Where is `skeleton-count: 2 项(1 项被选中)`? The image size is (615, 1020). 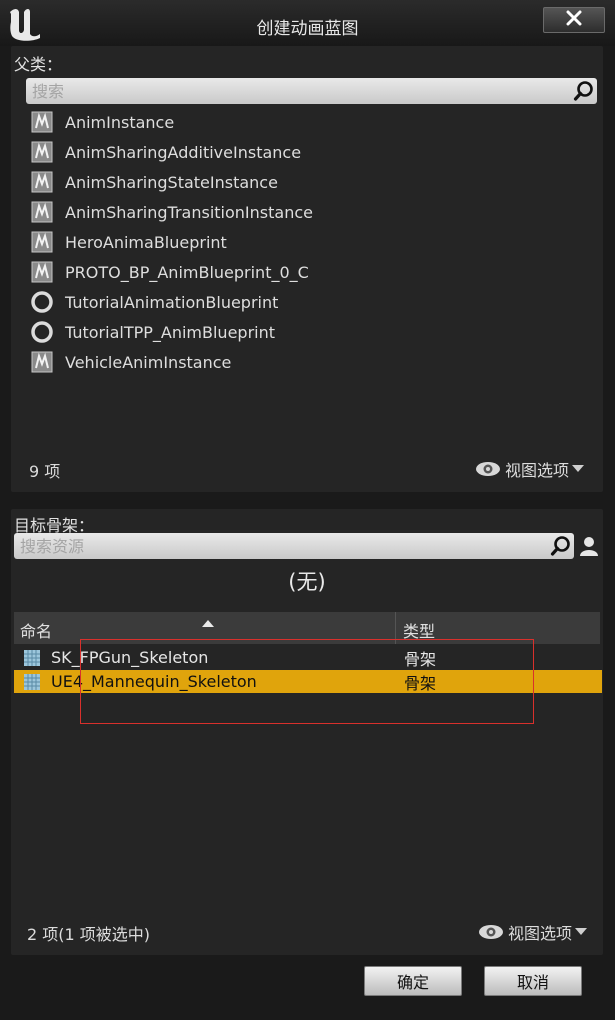 skeleton-count: 2 项(1 项被选中) is located at coordinates (89, 934).